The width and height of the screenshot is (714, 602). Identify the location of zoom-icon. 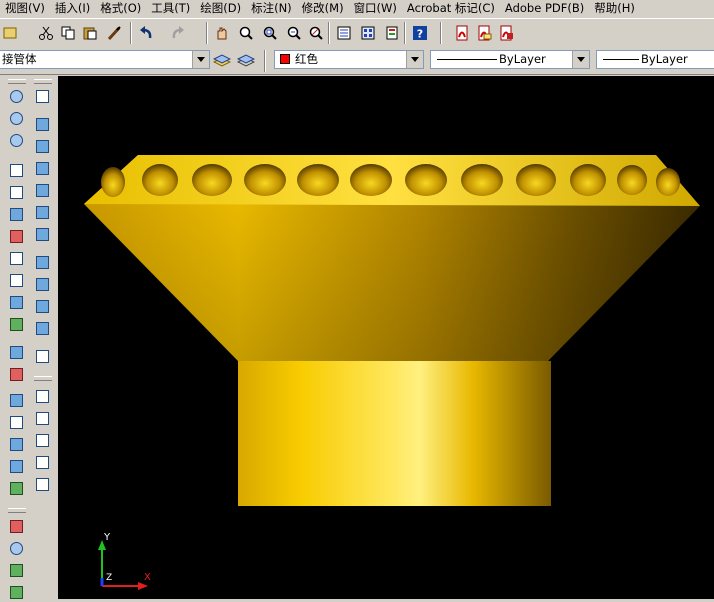
(16, 548).